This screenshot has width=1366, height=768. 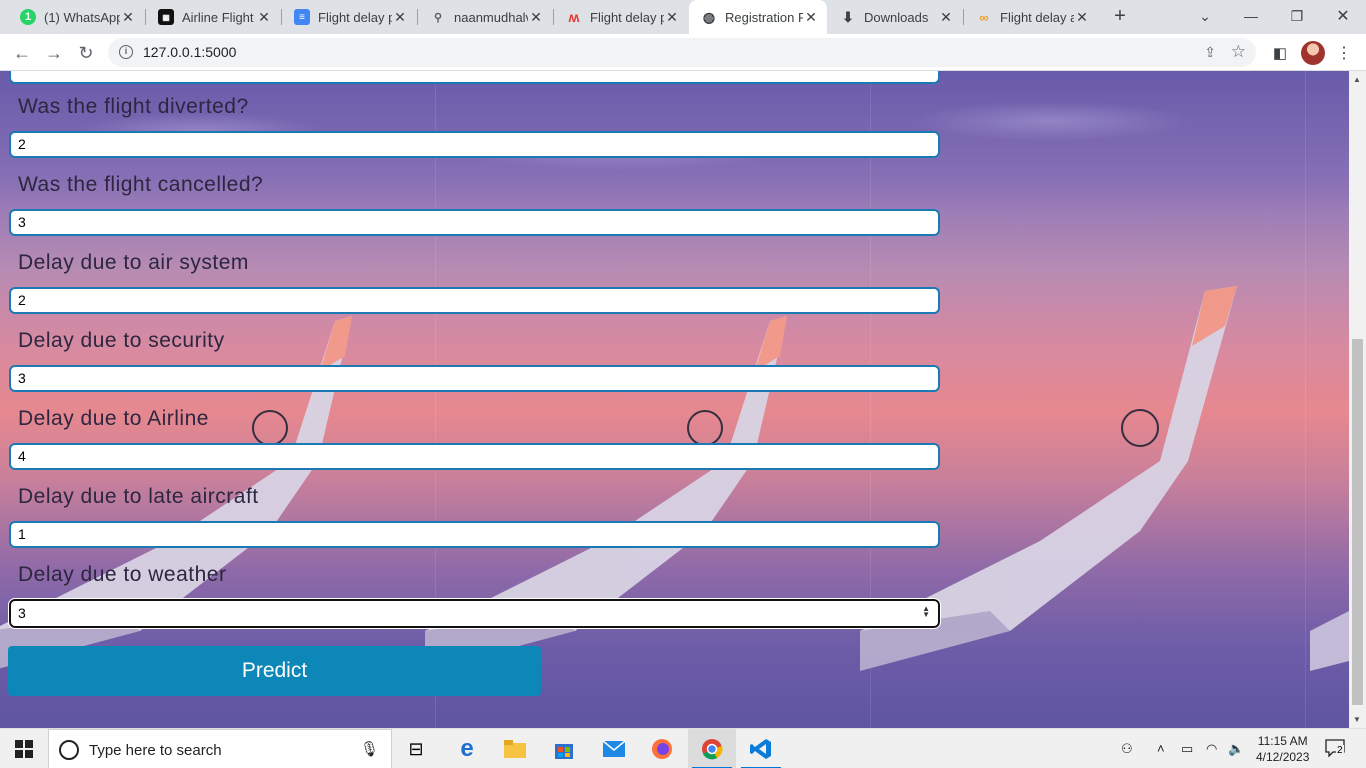 What do you see at coordinates (1238, 52) in the screenshot?
I see `bookmark-star-icon: ☆` at bounding box center [1238, 52].